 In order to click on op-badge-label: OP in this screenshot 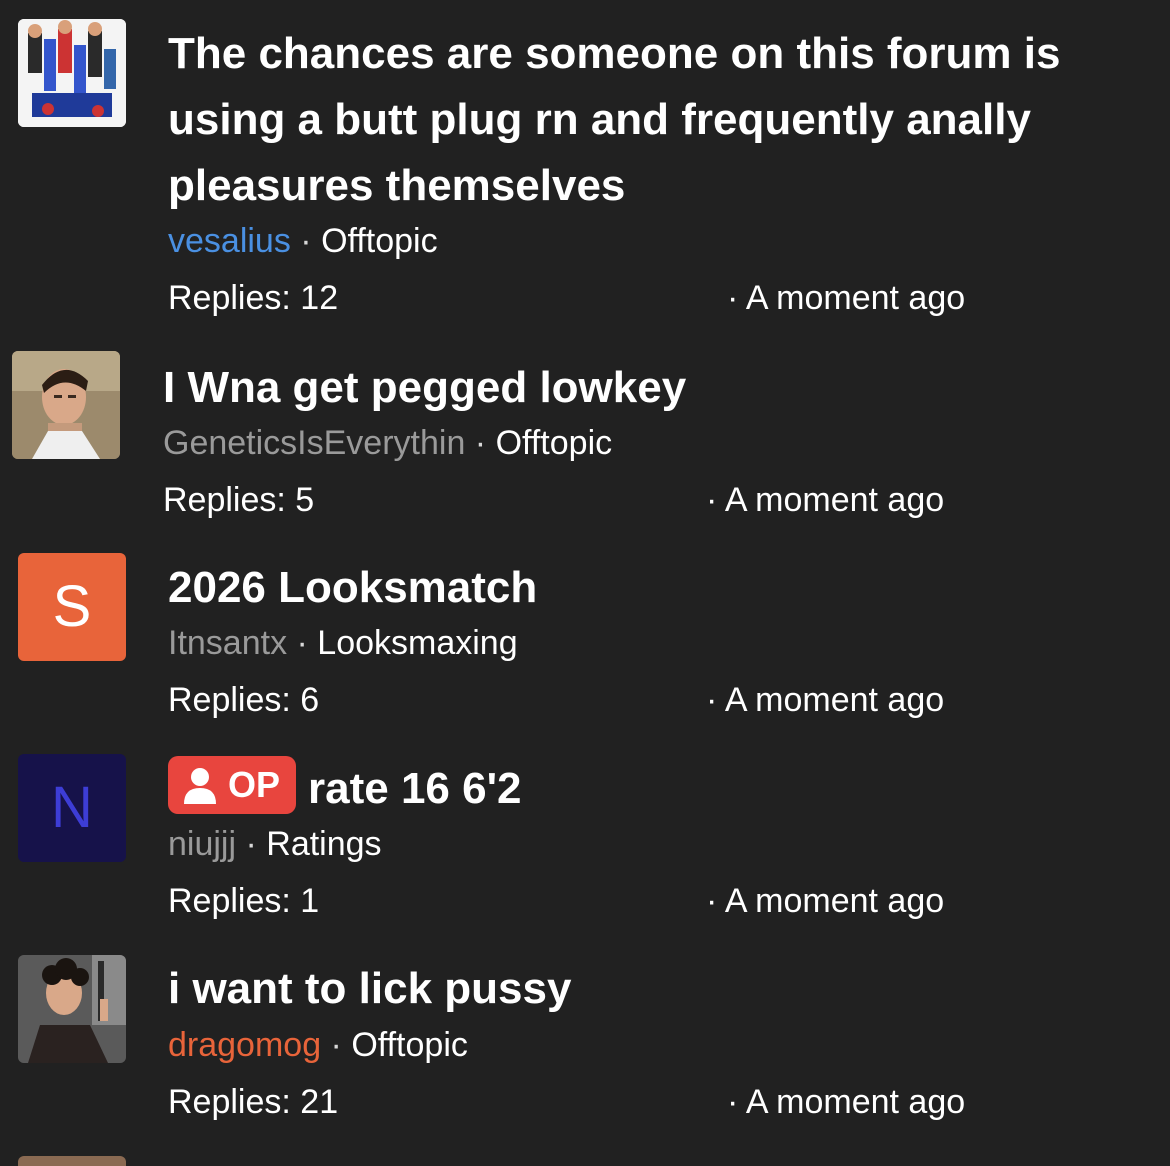, I will do `click(254, 785)`.